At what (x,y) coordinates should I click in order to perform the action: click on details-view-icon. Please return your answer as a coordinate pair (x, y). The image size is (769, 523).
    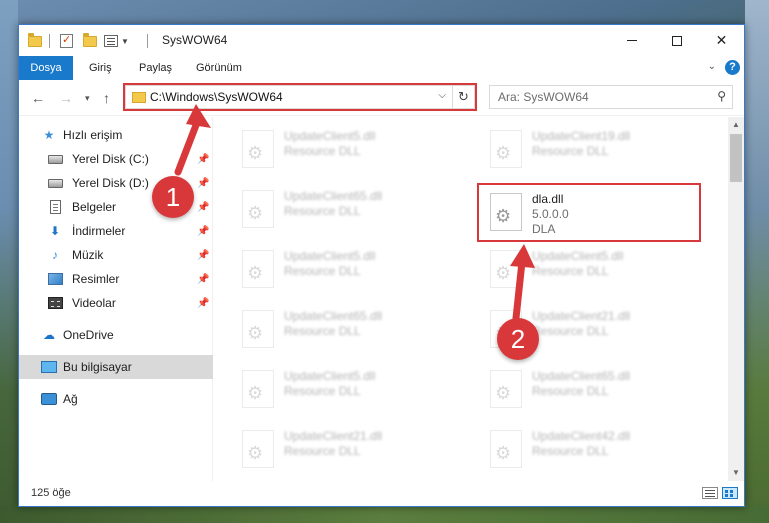
    Looking at the image, I should click on (710, 493).